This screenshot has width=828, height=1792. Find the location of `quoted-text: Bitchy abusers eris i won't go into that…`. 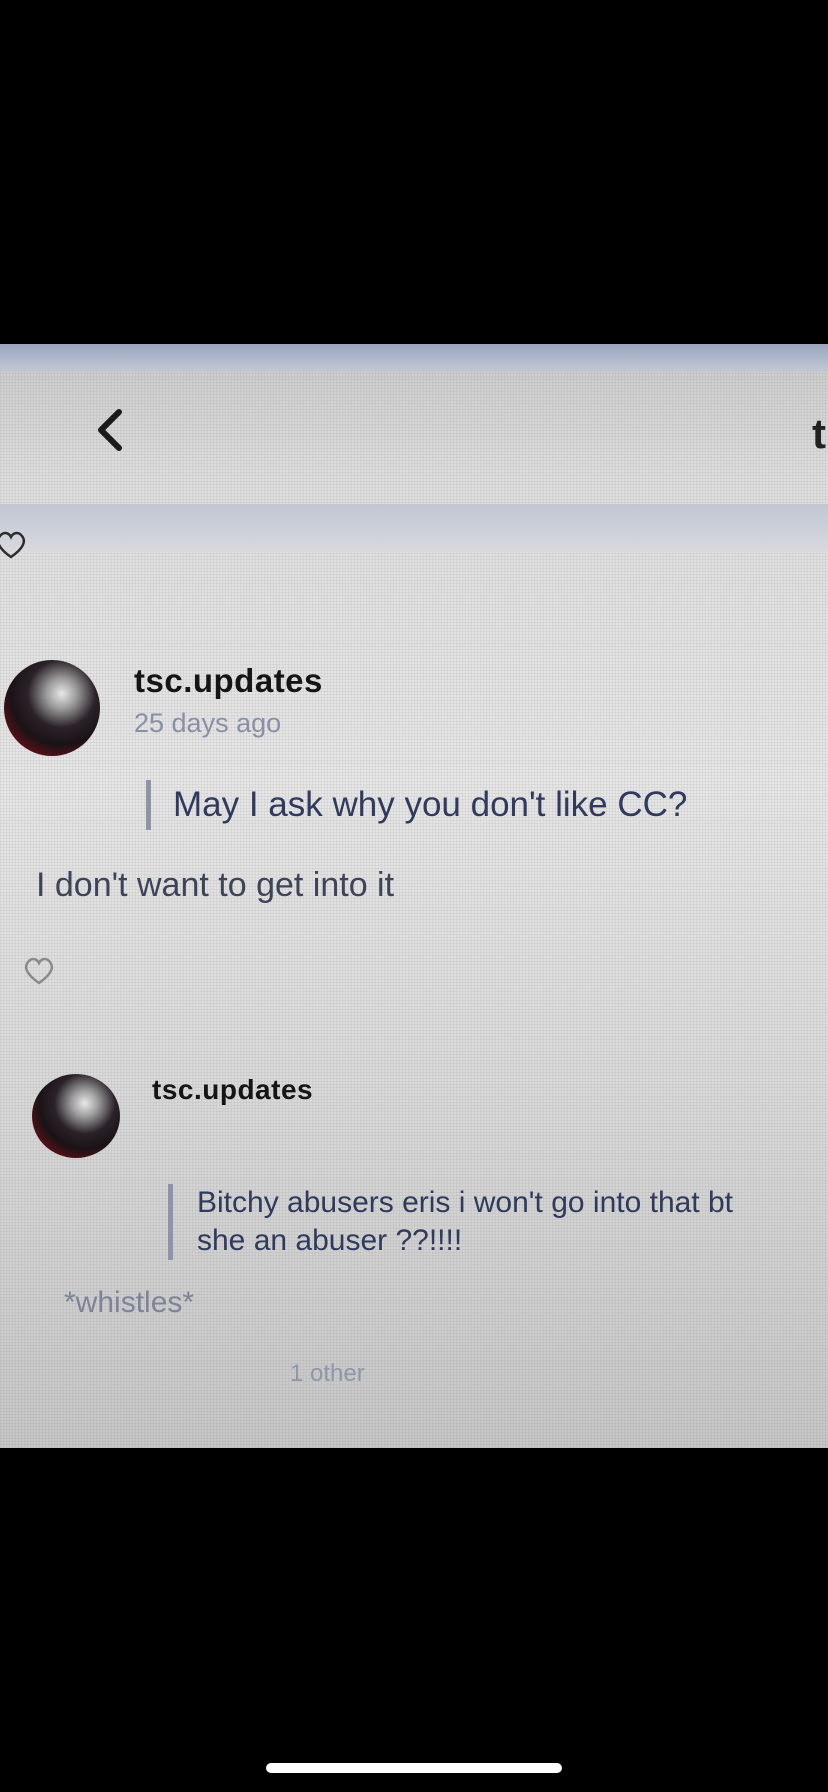

quoted-text: Bitchy abusers eris i won't go into that… is located at coordinates (450, 1222).